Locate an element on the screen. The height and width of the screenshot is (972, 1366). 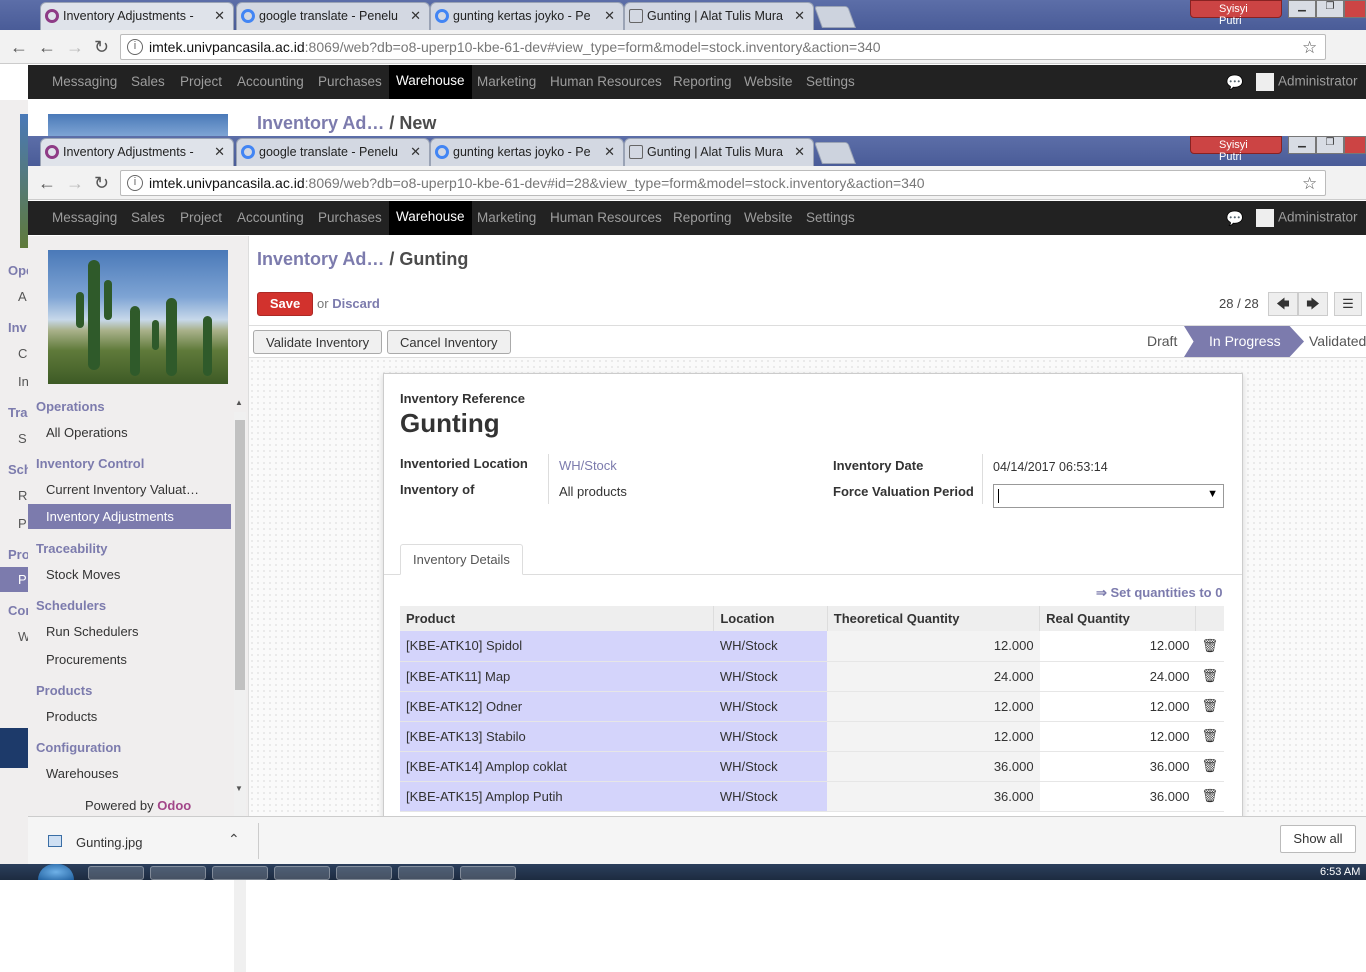
cancel-inventory-button: Cancel Inventory is located at coordinates (449, 342).